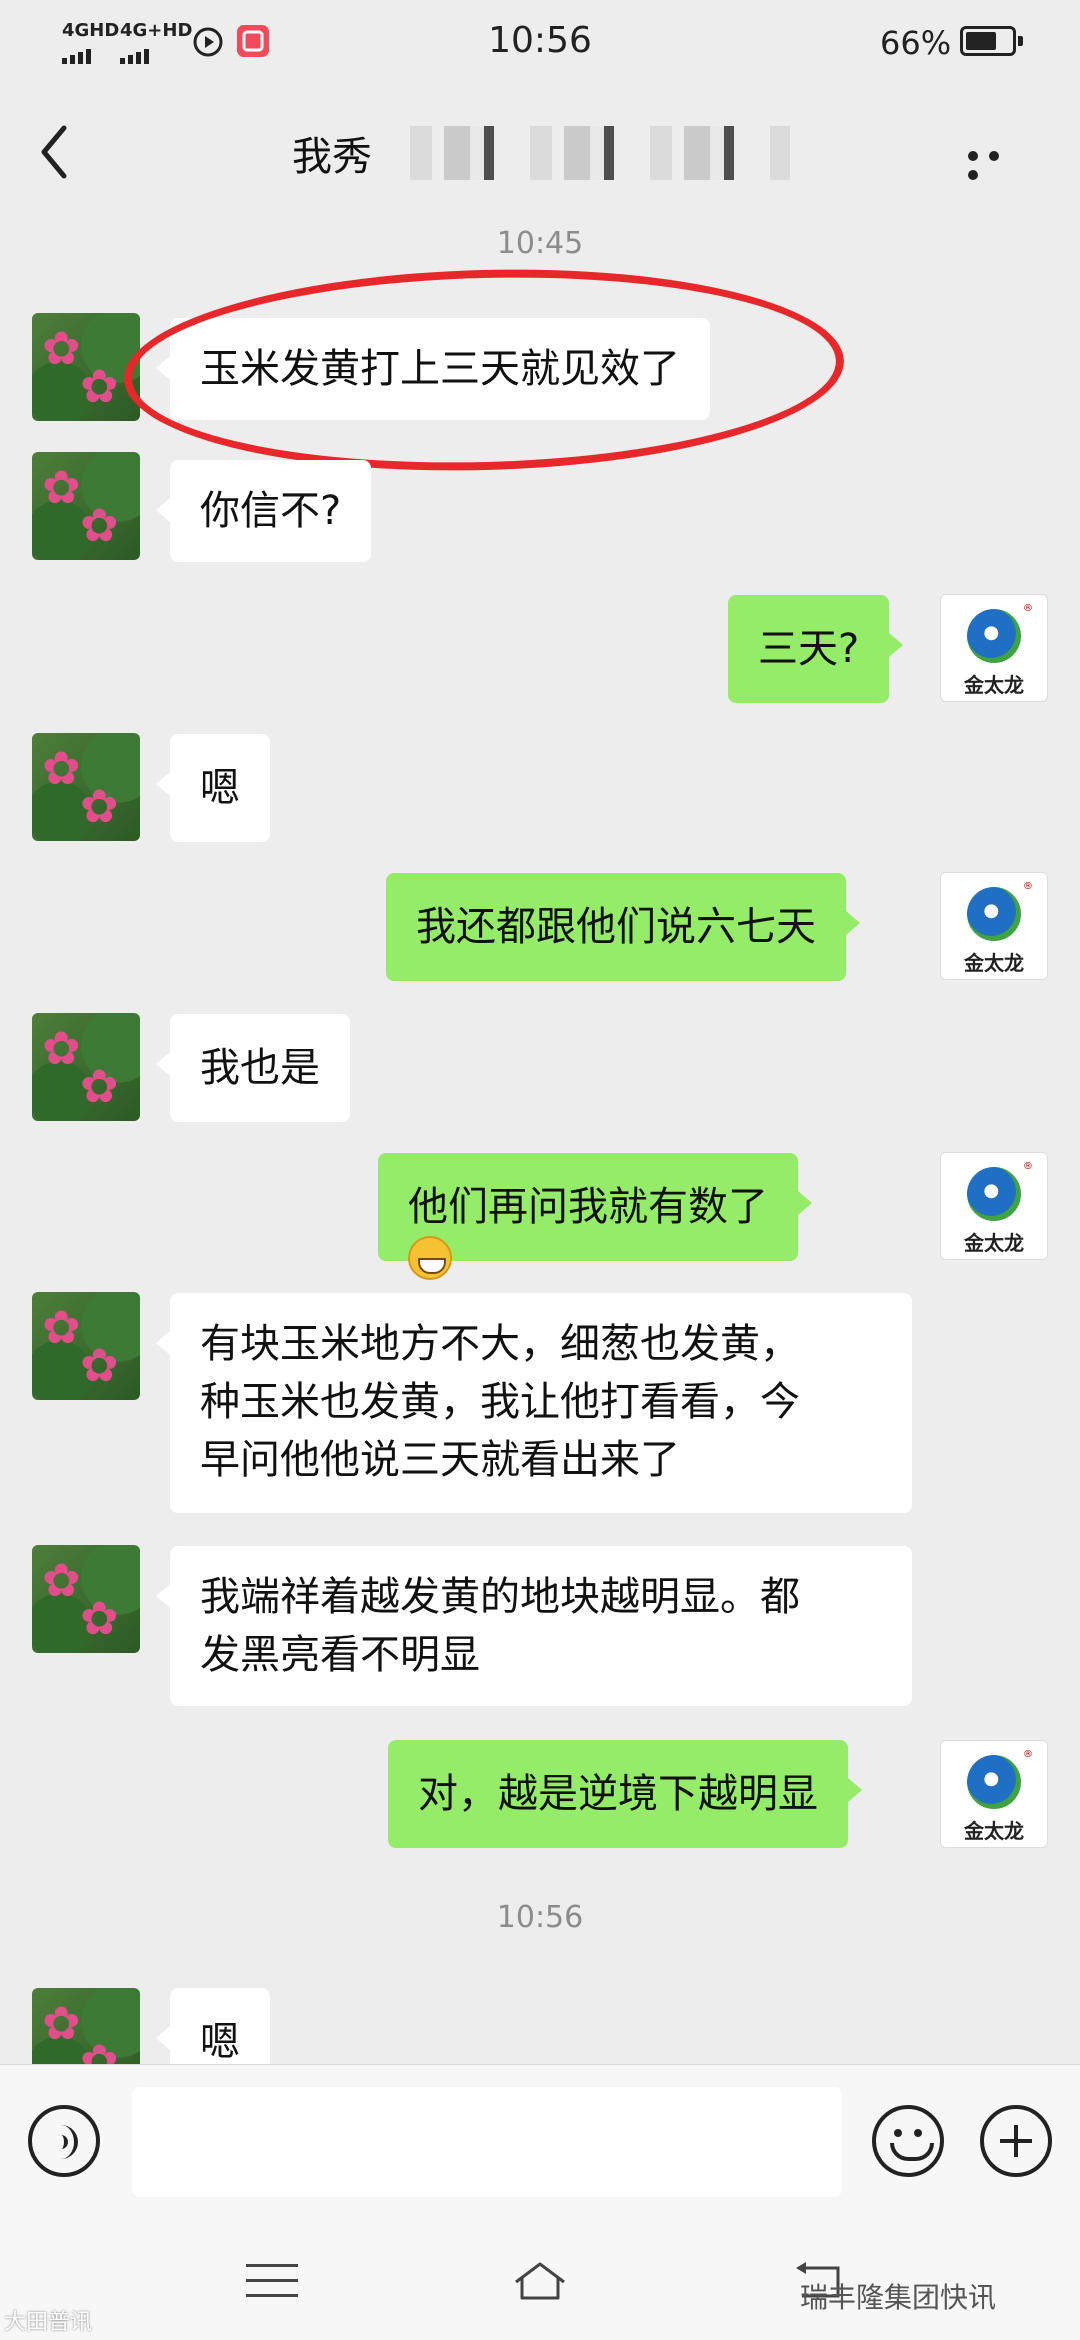 Image resolution: width=1080 pixels, height=2340 pixels. I want to click on message-text-line: 有块玉米地方不大，细葱也发黄，, so click(500, 1344).